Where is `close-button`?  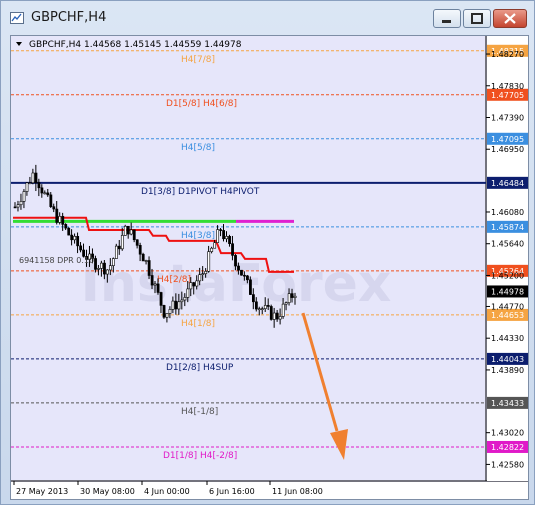
close-button is located at coordinates (510, 18).